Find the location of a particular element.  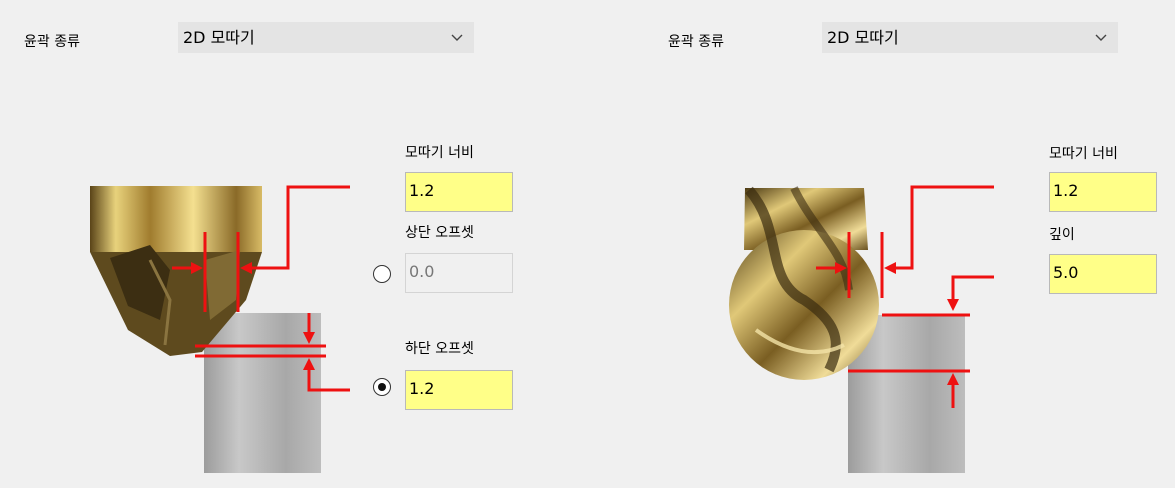

chamfer-tool-illustration is located at coordinates (220, 329).